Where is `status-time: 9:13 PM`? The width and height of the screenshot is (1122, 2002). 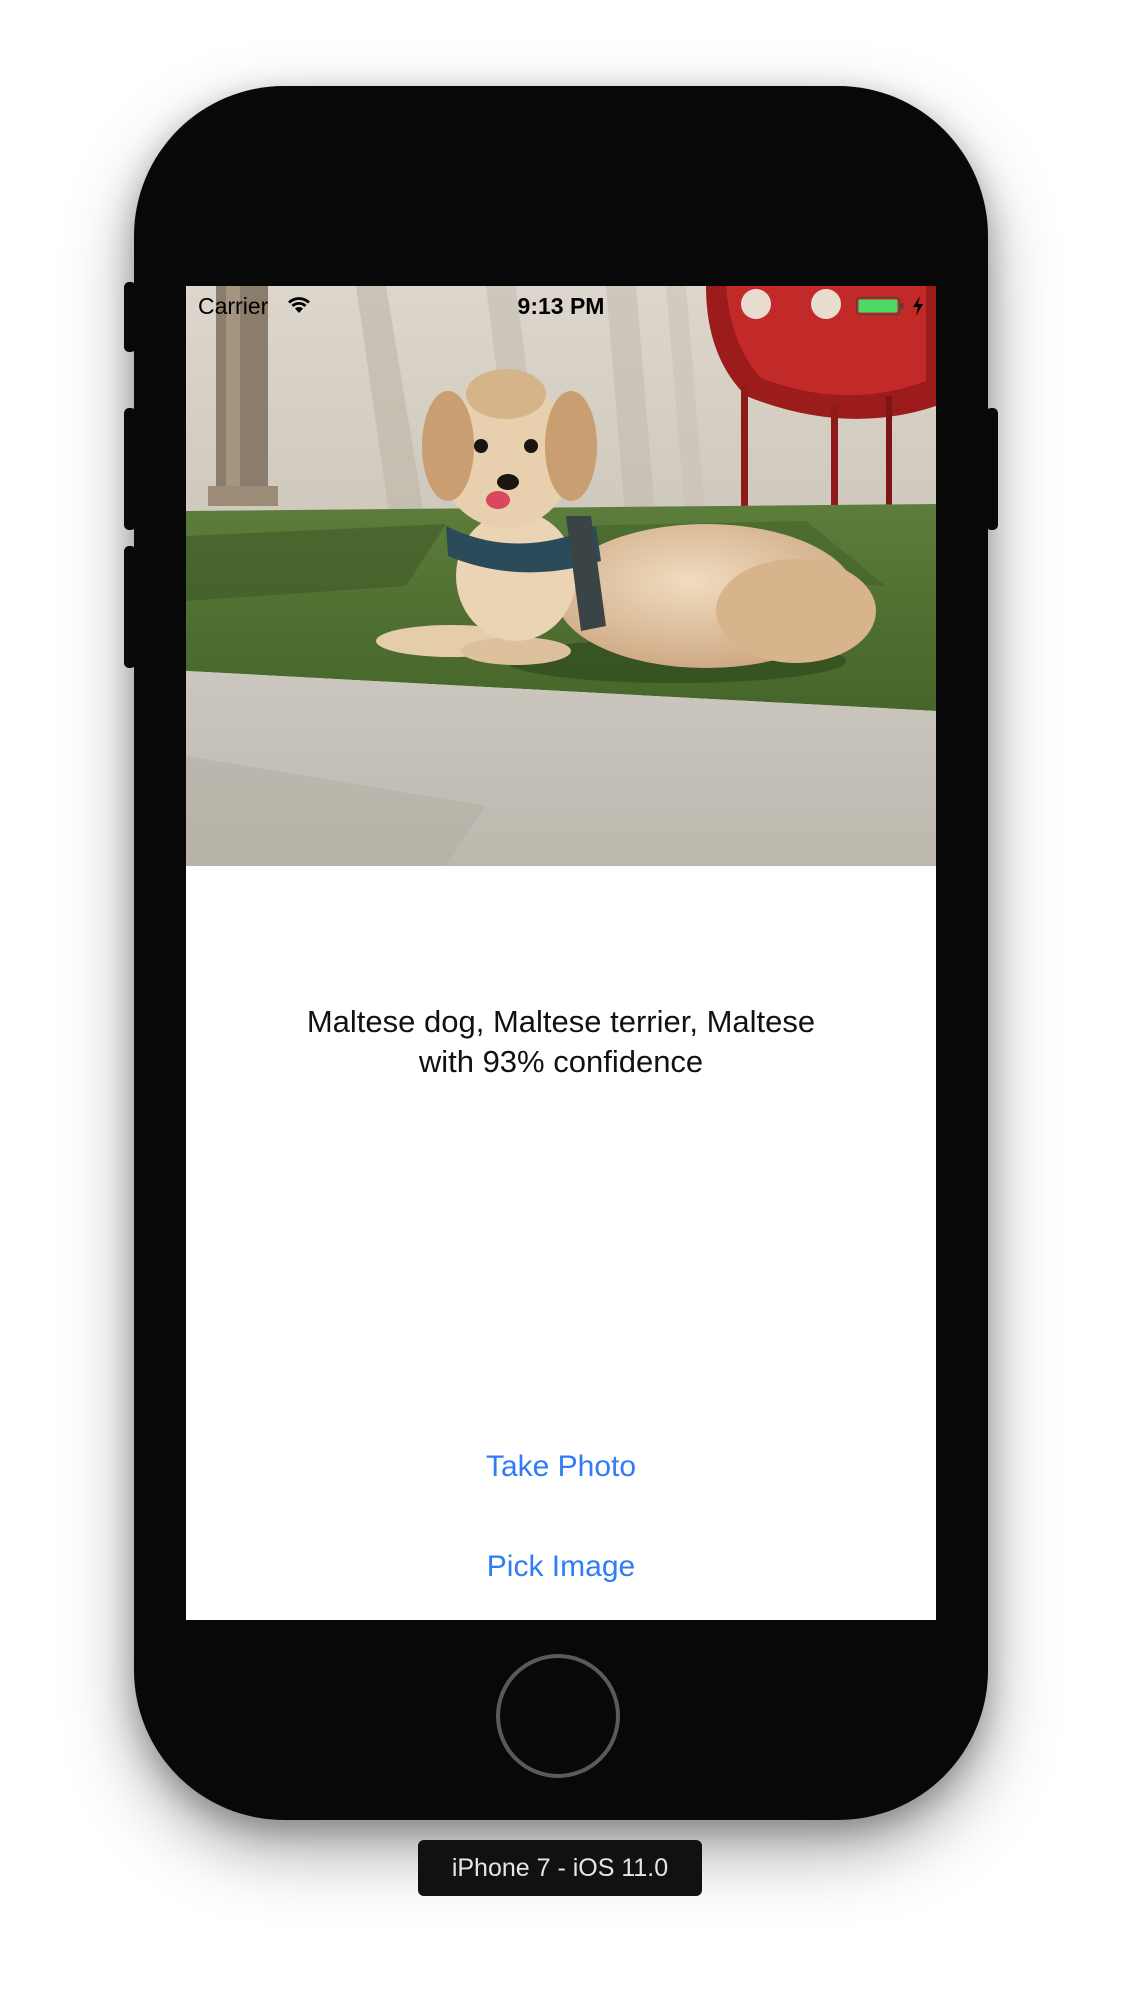
status-time: 9:13 PM is located at coordinates (561, 306).